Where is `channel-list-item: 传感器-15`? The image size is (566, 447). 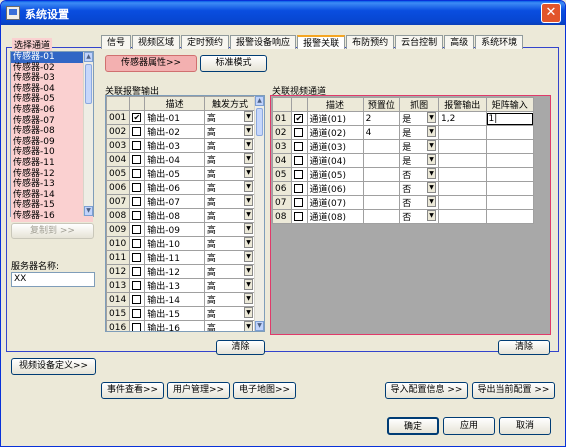 channel-list-item: 传感器-15 is located at coordinates (52, 205).